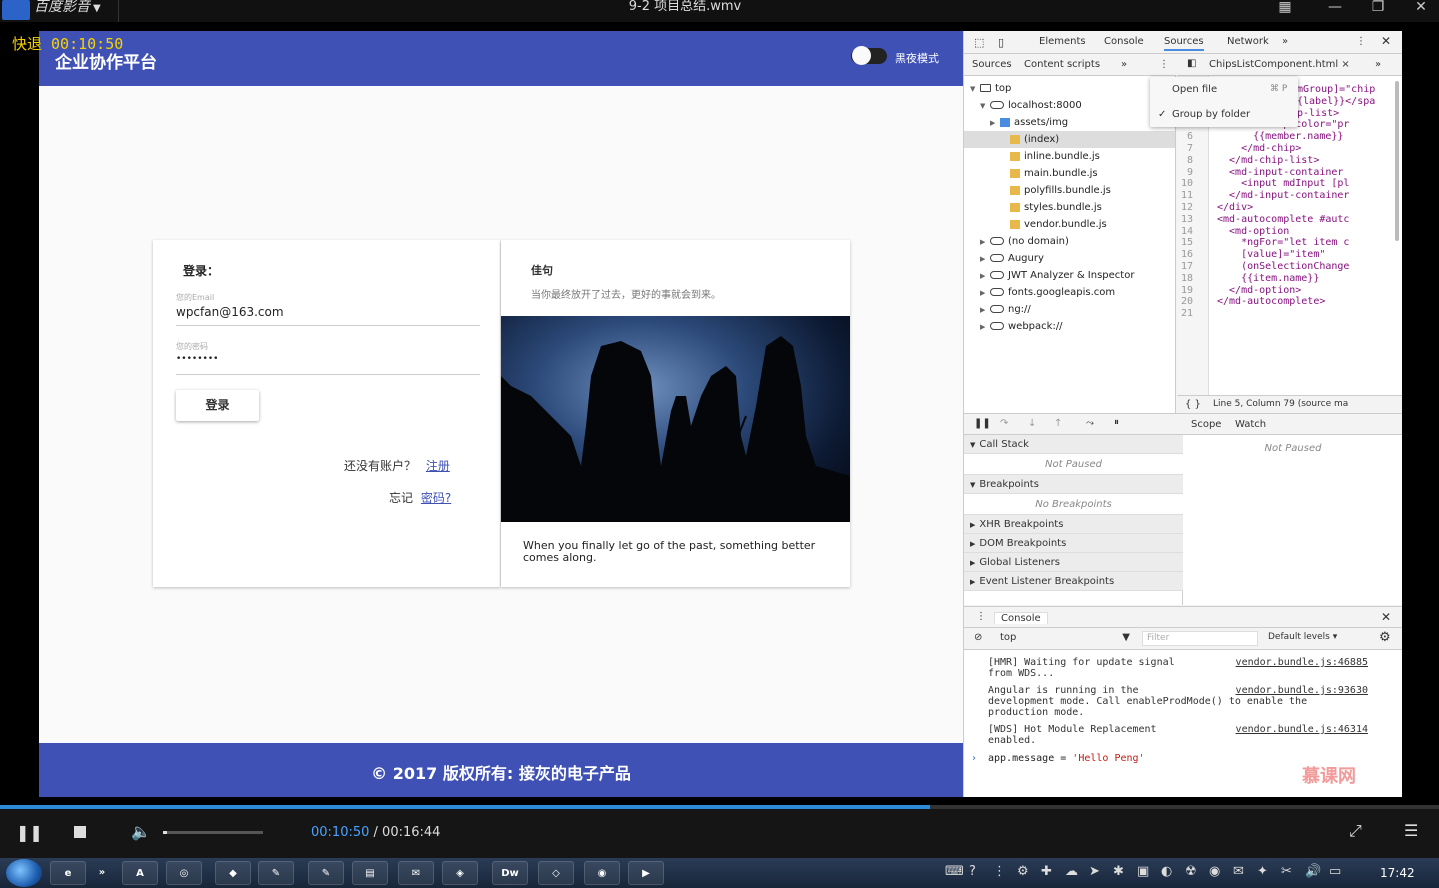 The image size is (1439, 888). Describe the element at coordinates (1073, 581) in the screenshot. I see `debug-section-event-listener-breakpoints: ▶ Event Listener Breakpoints` at that location.